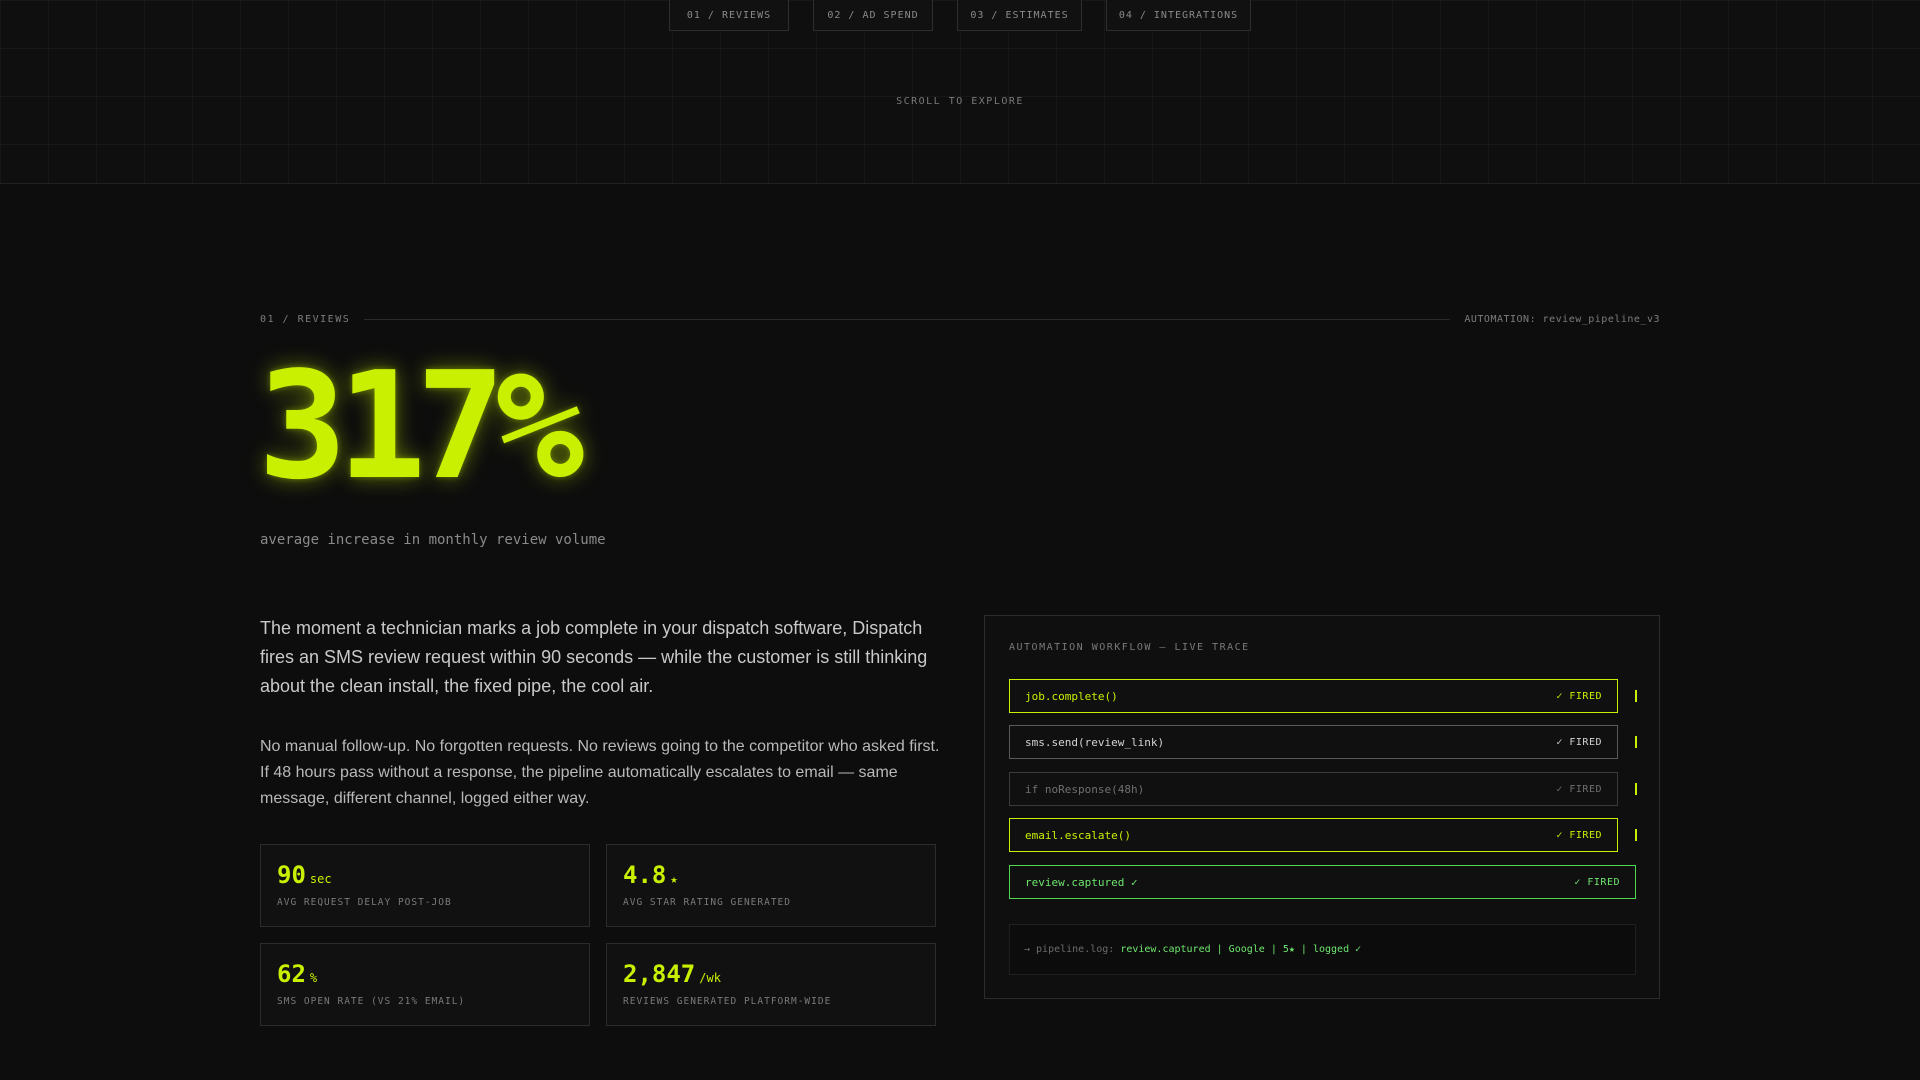 The width and height of the screenshot is (1920, 1080). Describe the element at coordinates (873, 15) in the screenshot. I see `nav-tab-ad-spend: 02 / AD SPEND` at that location.